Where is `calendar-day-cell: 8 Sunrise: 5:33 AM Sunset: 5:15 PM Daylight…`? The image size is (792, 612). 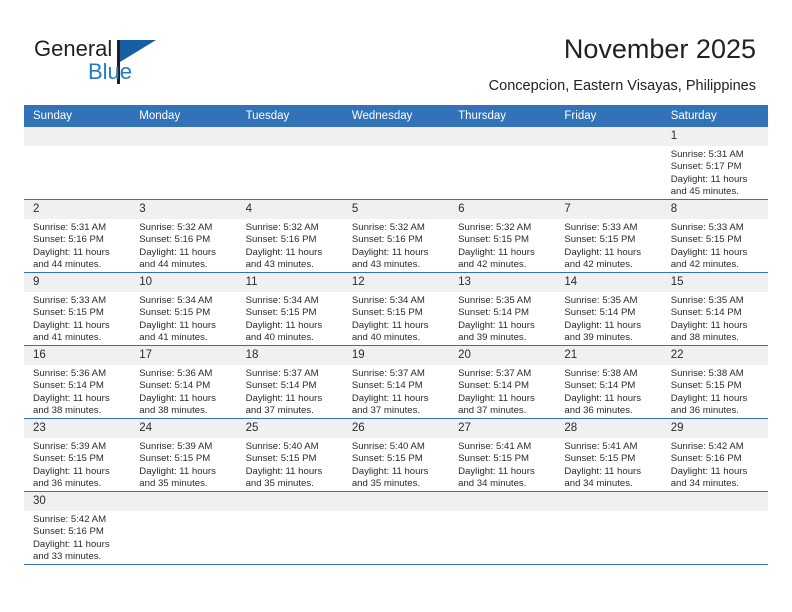 calendar-day-cell: 8 Sunrise: 5:33 AM Sunset: 5:15 PM Daylight… is located at coordinates (714, 236).